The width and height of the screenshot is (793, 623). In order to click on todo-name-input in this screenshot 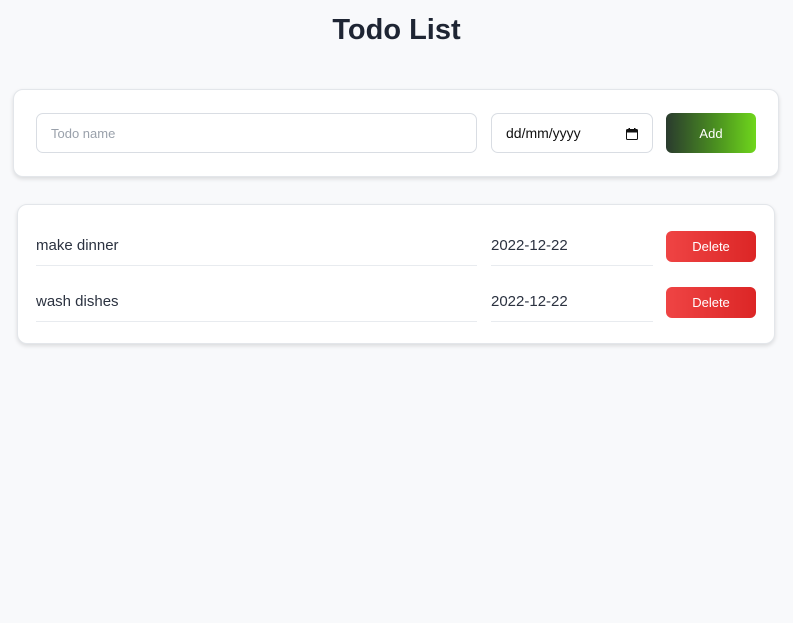, I will do `click(256, 133)`.